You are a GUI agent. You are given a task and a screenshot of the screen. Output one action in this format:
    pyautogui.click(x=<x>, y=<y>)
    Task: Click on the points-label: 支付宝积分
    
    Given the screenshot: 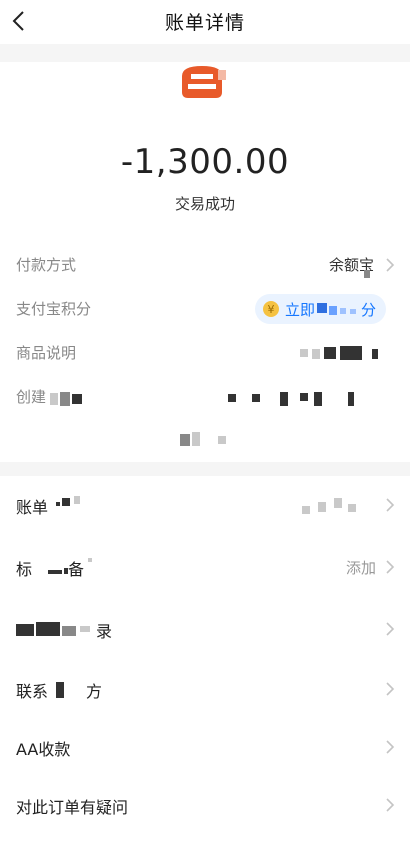 What is the action you would take?
    pyautogui.click(x=54, y=309)
    